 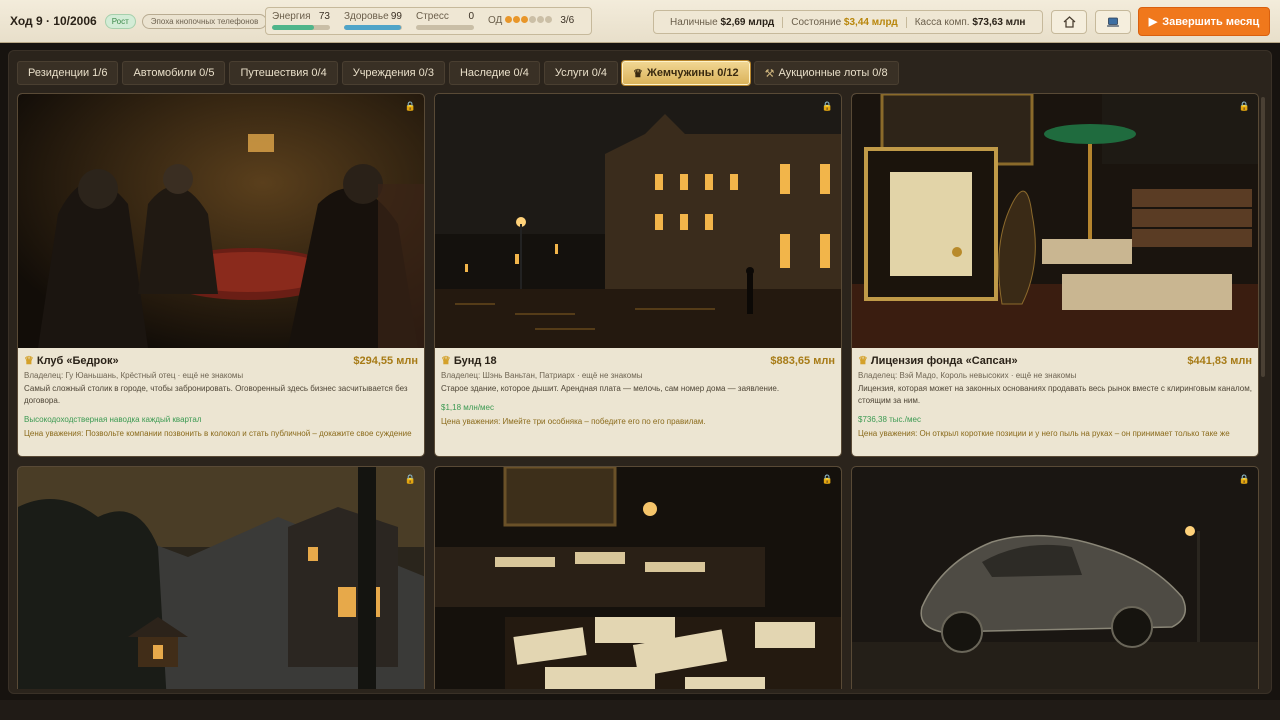 What do you see at coordinates (495, 20) in the screenshot?
I see `od-label: ОД` at bounding box center [495, 20].